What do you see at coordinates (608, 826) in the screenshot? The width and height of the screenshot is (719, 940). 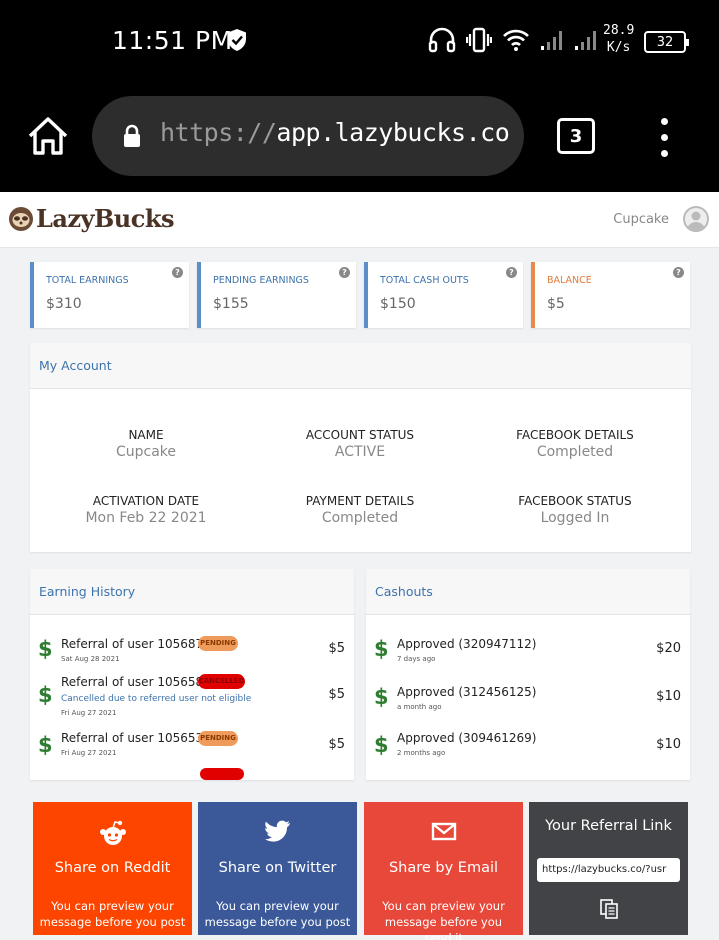 I see `tile-title: Your Referral Link` at bounding box center [608, 826].